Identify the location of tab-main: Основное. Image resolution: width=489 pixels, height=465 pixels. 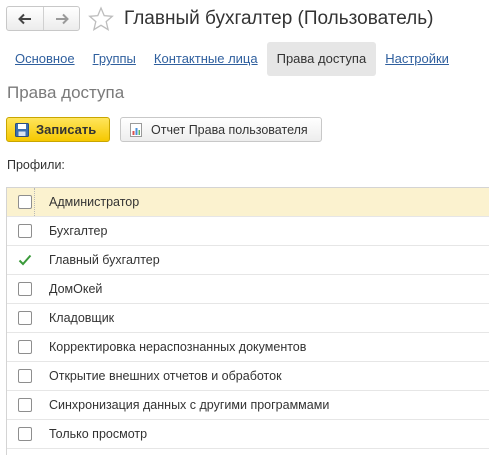
(45, 59).